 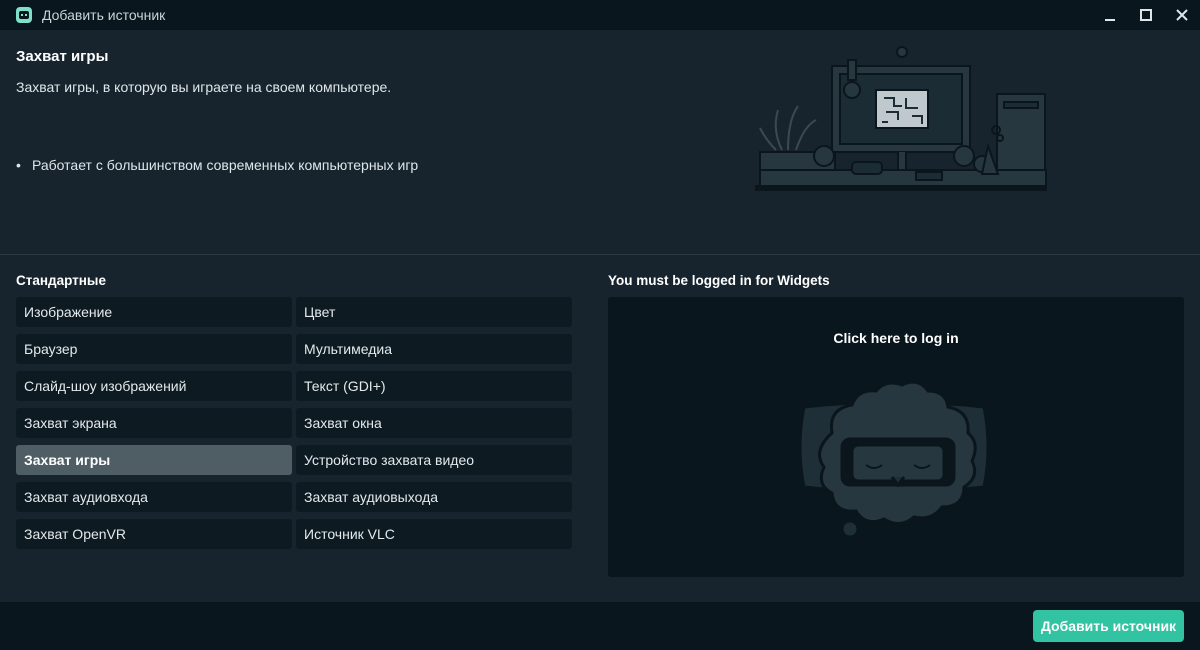 I want to click on minimize-button, so click(x=1110, y=15).